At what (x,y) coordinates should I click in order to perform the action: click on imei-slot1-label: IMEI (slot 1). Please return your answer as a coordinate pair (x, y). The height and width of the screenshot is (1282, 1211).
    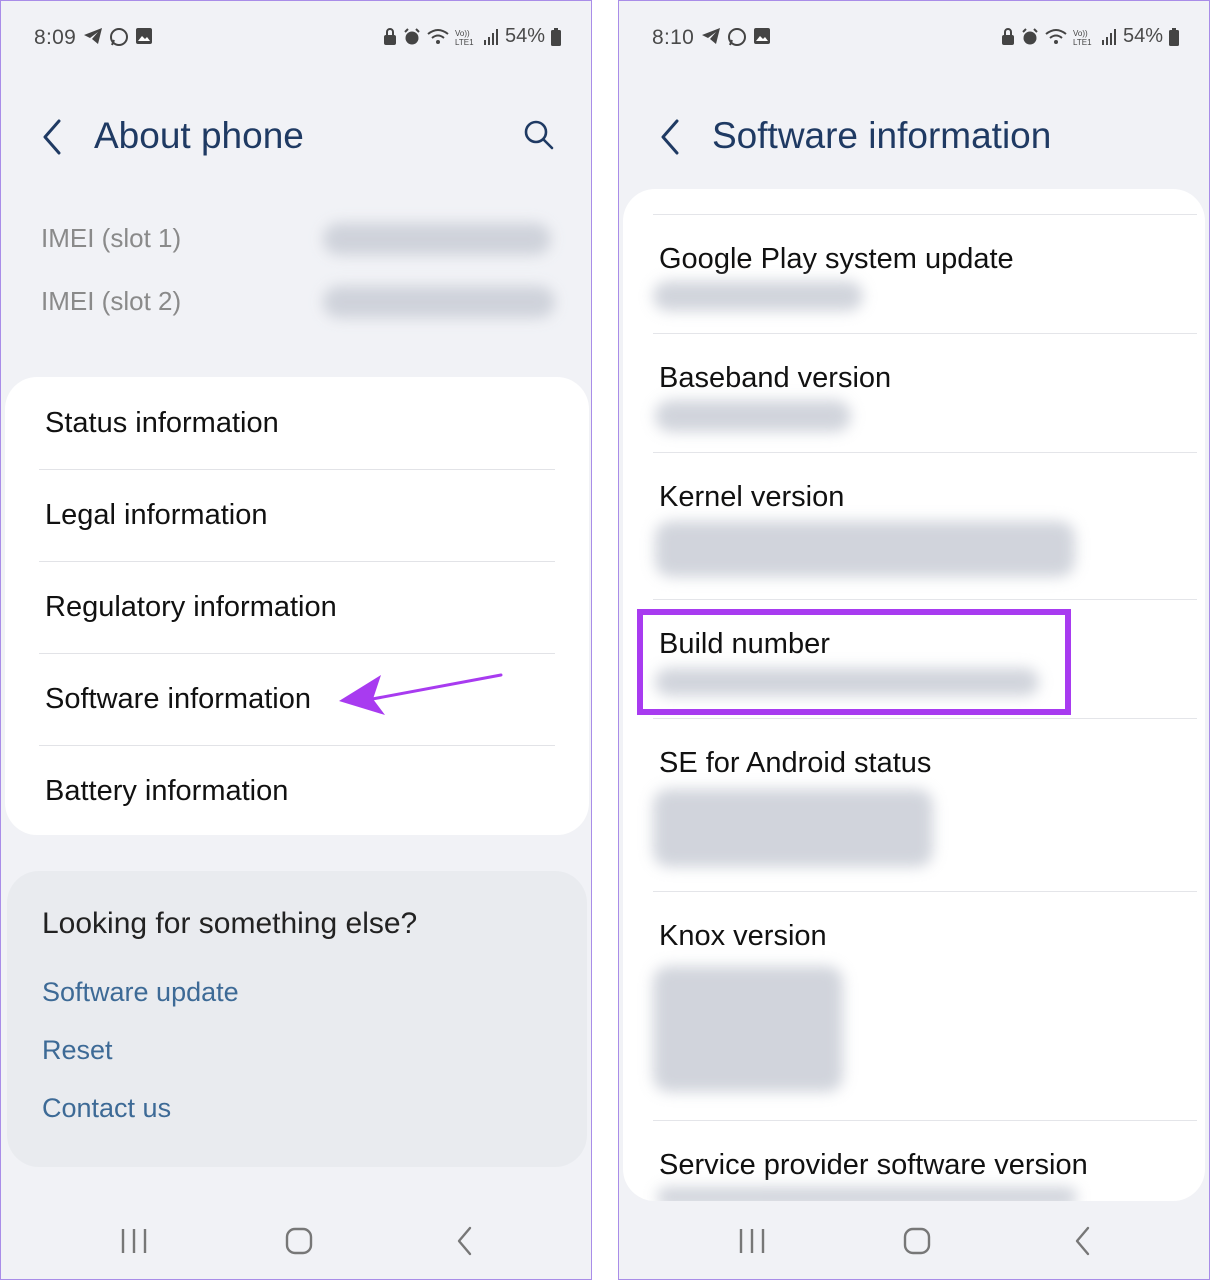
    Looking at the image, I should click on (111, 238).